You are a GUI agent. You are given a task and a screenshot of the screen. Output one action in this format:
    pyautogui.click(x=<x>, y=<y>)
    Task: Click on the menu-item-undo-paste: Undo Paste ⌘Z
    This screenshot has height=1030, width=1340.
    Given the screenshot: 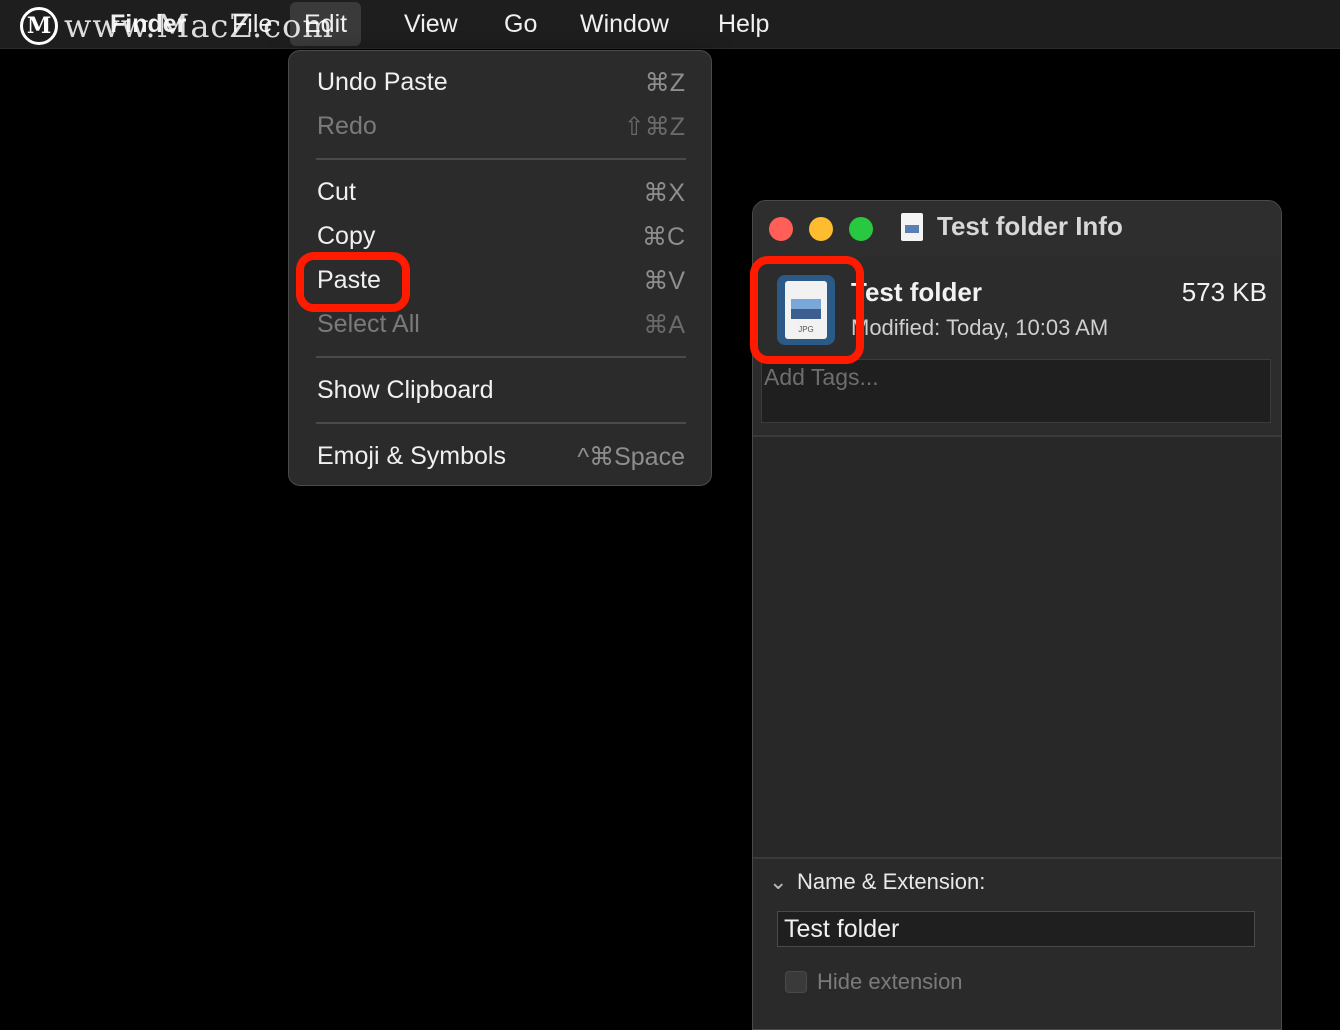 What is the action you would take?
    pyautogui.click(x=500, y=83)
    